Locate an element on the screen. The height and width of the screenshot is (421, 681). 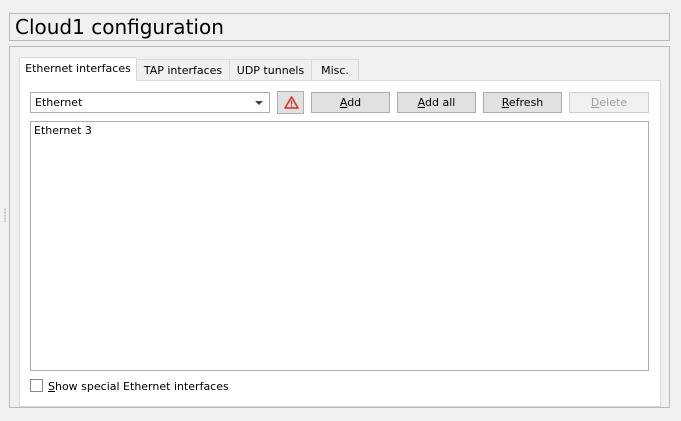
chevron-down-icon is located at coordinates (259, 103).